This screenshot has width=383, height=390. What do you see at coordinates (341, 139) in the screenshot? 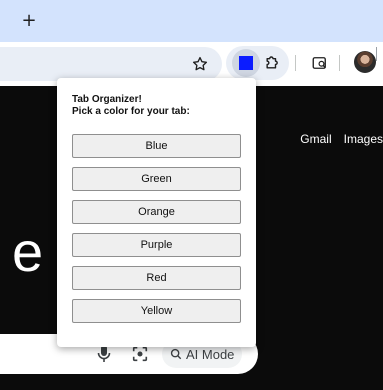
I see `top-links: Gmail Images` at bounding box center [341, 139].